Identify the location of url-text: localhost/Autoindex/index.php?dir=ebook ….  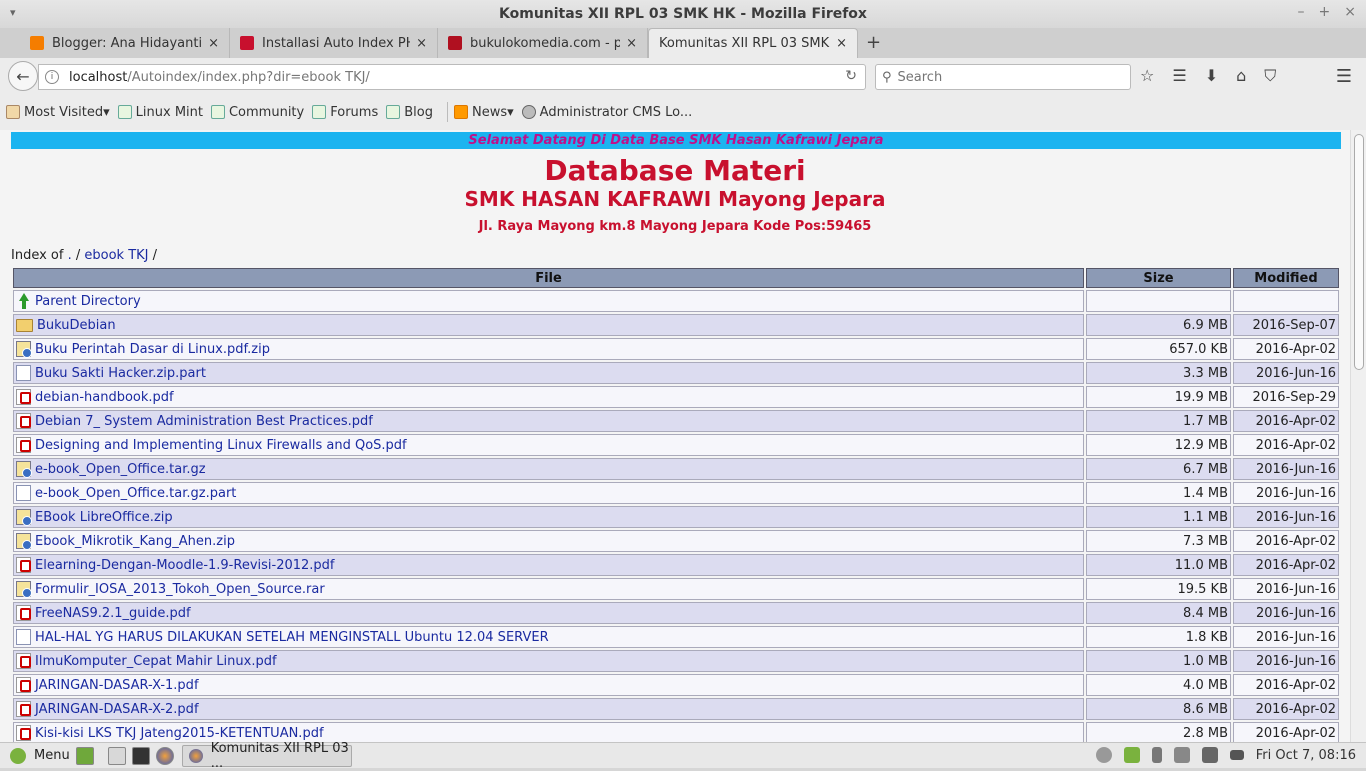
(219, 77).